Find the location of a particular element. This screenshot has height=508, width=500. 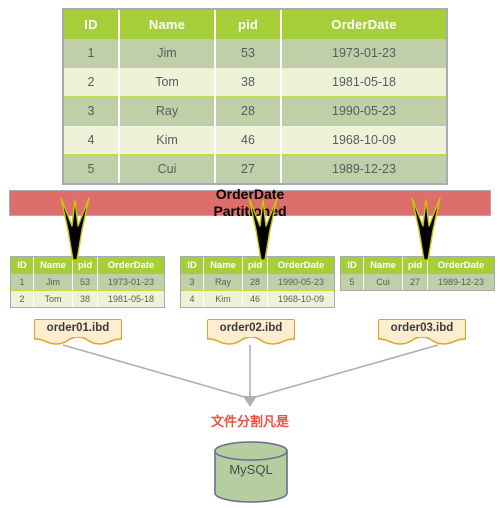

file-label-order02-text: order02.ibd is located at coordinates (251, 328).